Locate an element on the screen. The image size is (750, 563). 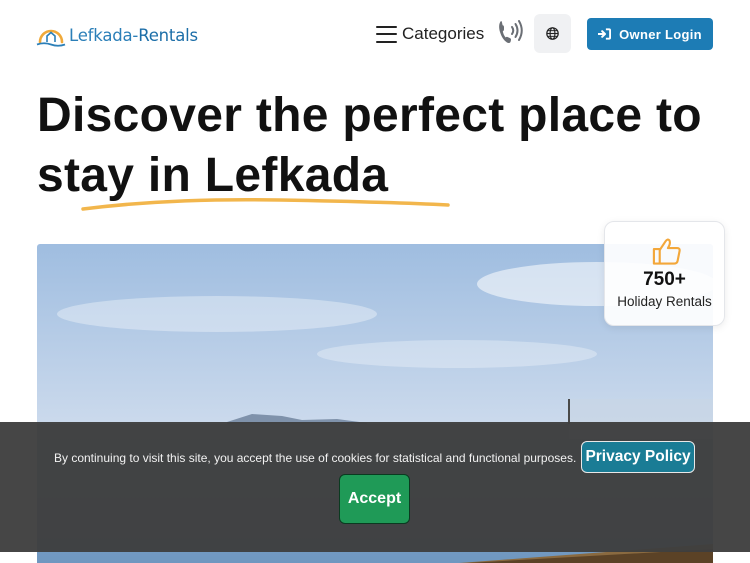
site-logo: Lefkada-Rentals is located at coordinates (117, 35).